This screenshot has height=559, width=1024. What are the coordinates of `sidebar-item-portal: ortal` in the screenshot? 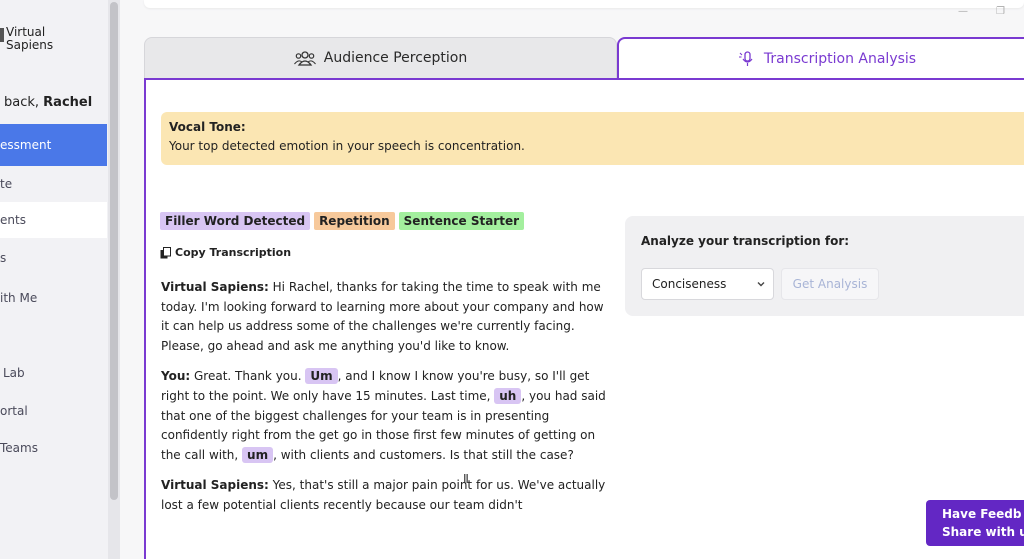 It's located at (53, 411).